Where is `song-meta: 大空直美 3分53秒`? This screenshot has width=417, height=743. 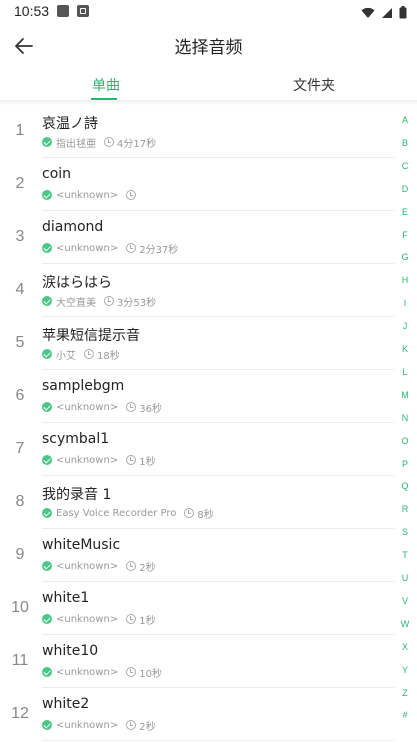
song-meta: 大空直美 3分53秒 is located at coordinates (99, 301).